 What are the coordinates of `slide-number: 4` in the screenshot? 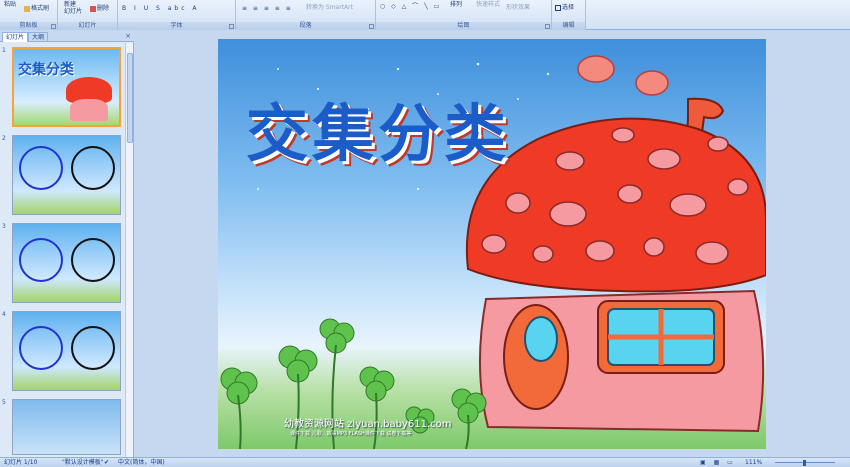 It's located at (4, 314).